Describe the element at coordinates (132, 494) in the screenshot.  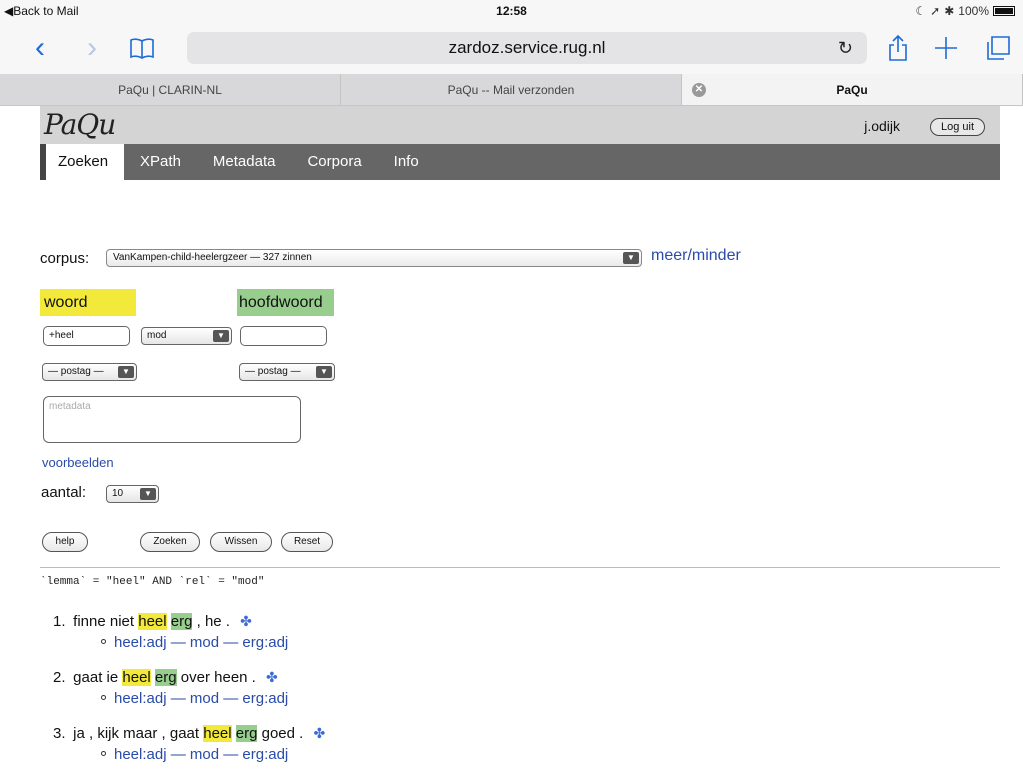
I see `aantal-select: 10 ▼` at that location.